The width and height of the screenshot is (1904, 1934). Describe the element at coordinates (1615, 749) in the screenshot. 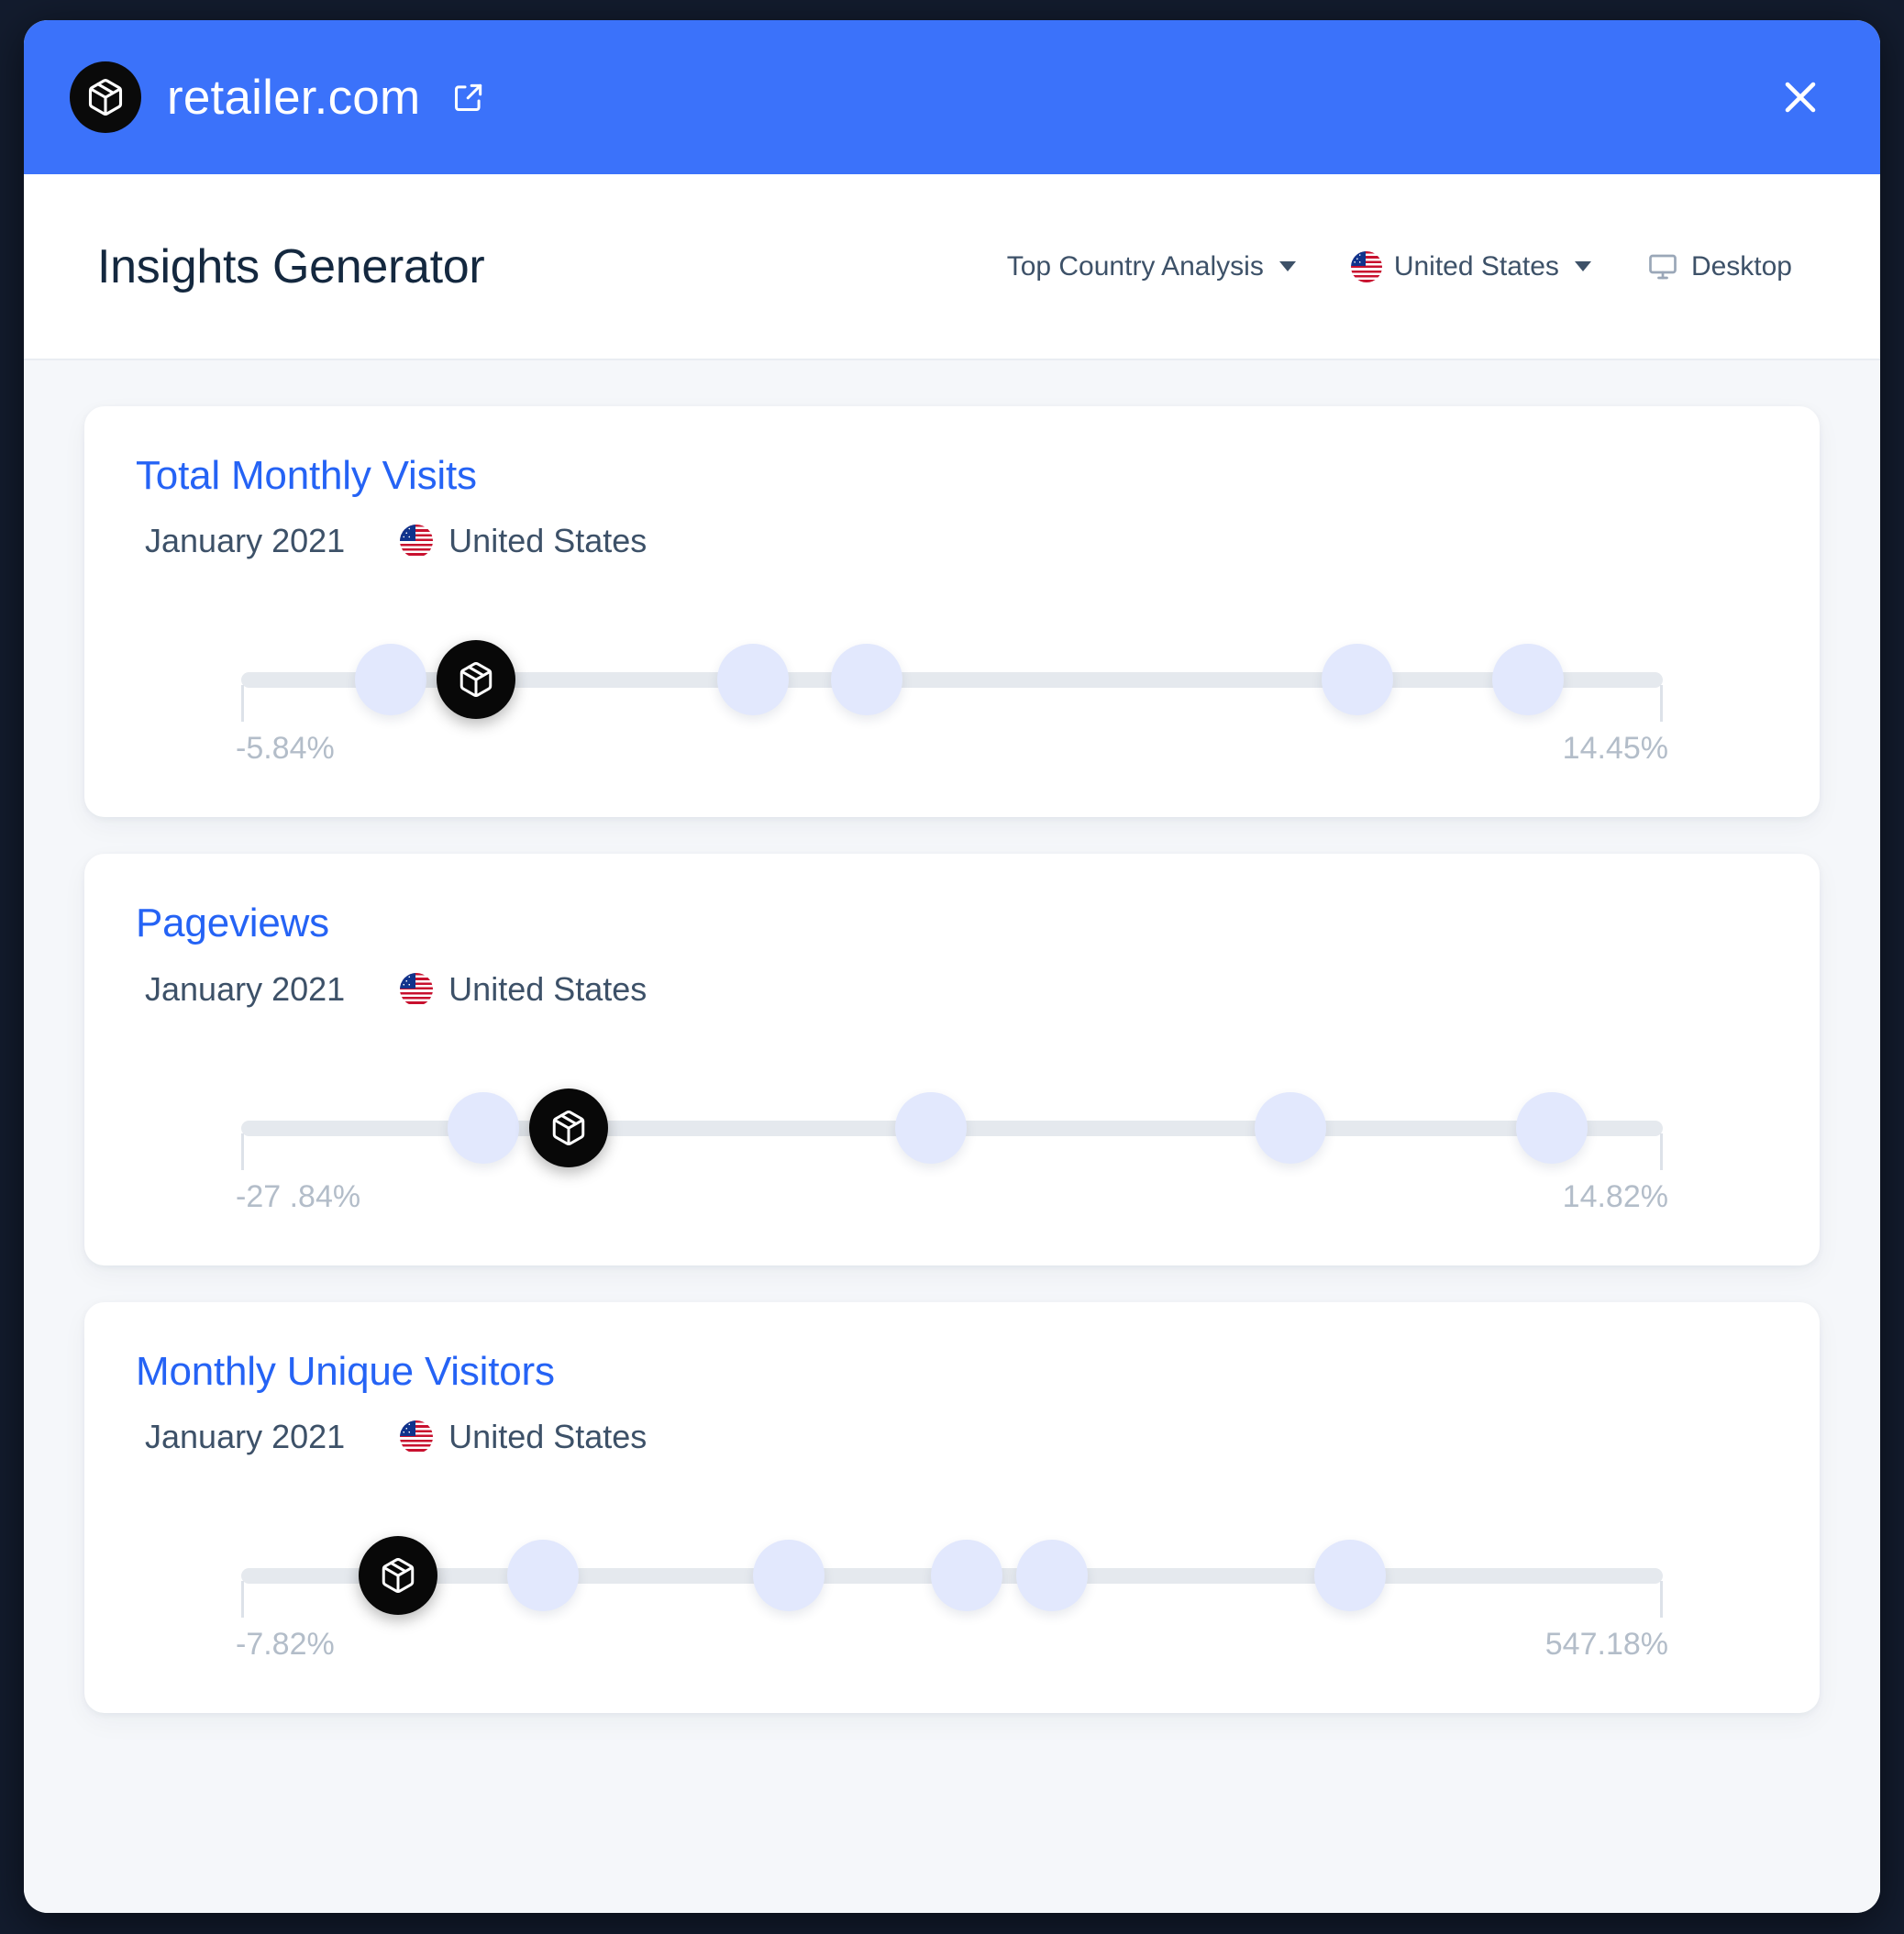

I see `range-max-label: 14.45%` at that location.